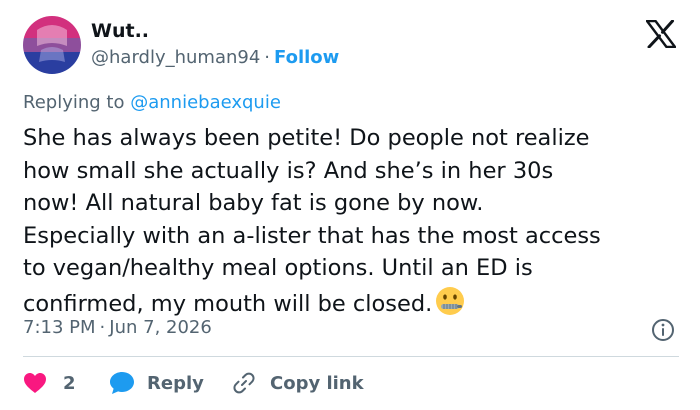 This screenshot has height=410, width=700. I want to click on avatar, so click(52, 45).